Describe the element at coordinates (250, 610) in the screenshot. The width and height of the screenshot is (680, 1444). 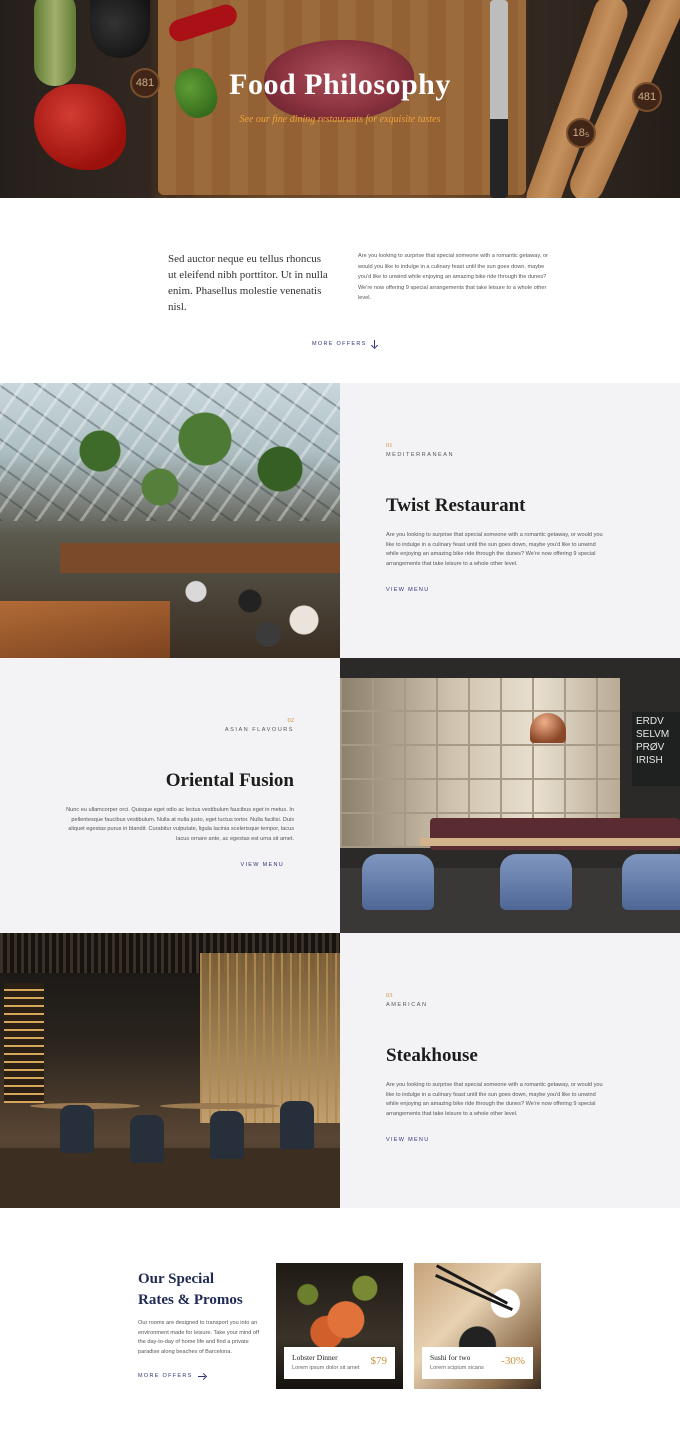
I see `diners` at that location.